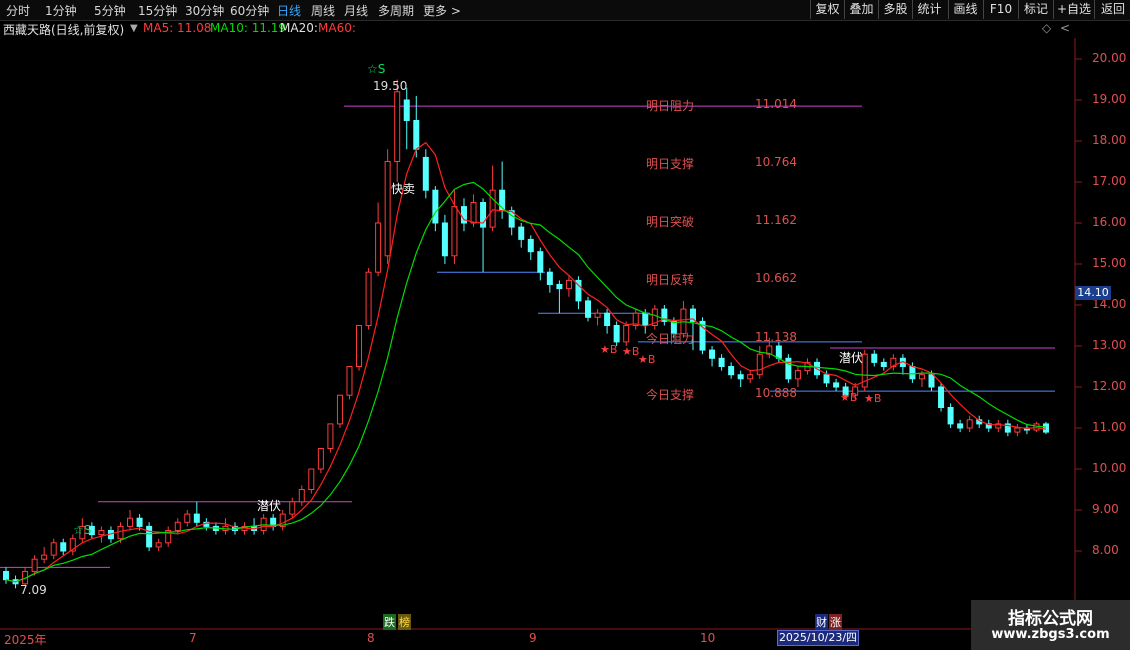 Image resolution: width=1130 pixels, height=650 pixels. What do you see at coordinates (1093, 293) in the screenshot?
I see `current-price-tag: 14.10` at bounding box center [1093, 293].